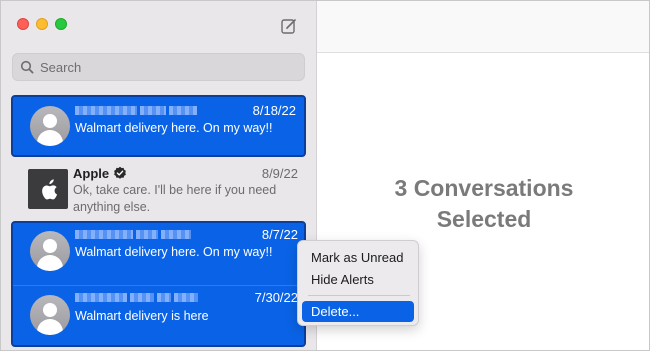 Image resolution: width=650 pixels, height=351 pixels. I want to click on conversation-preview: Walmart delivery is here, so click(142, 316).